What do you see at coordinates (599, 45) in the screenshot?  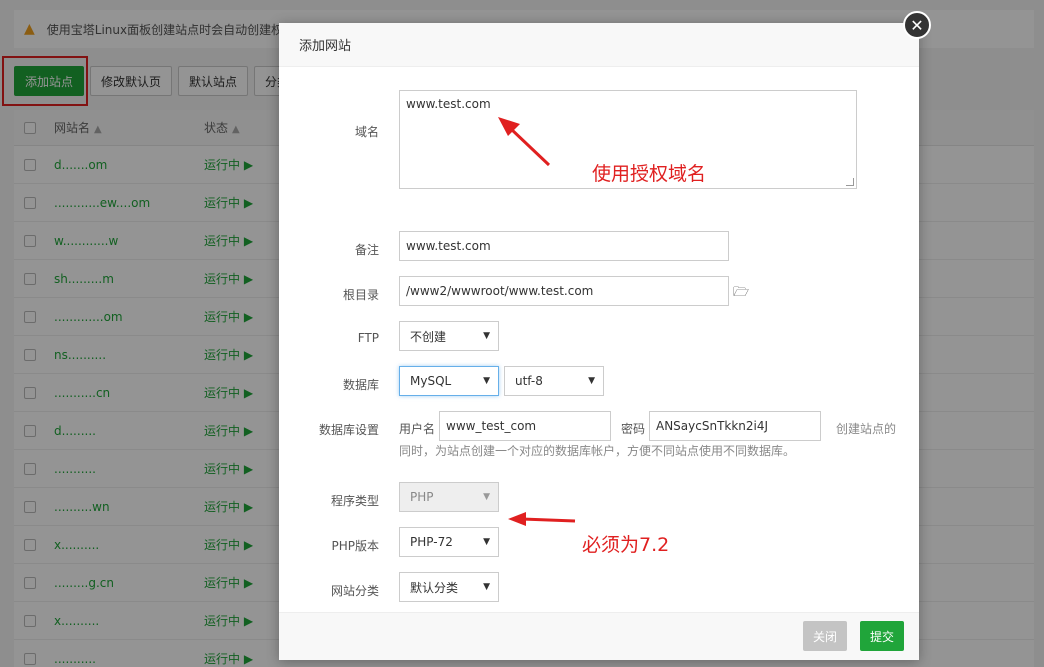 I see `dialog-title: 添加网站` at bounding box center [599, 45].